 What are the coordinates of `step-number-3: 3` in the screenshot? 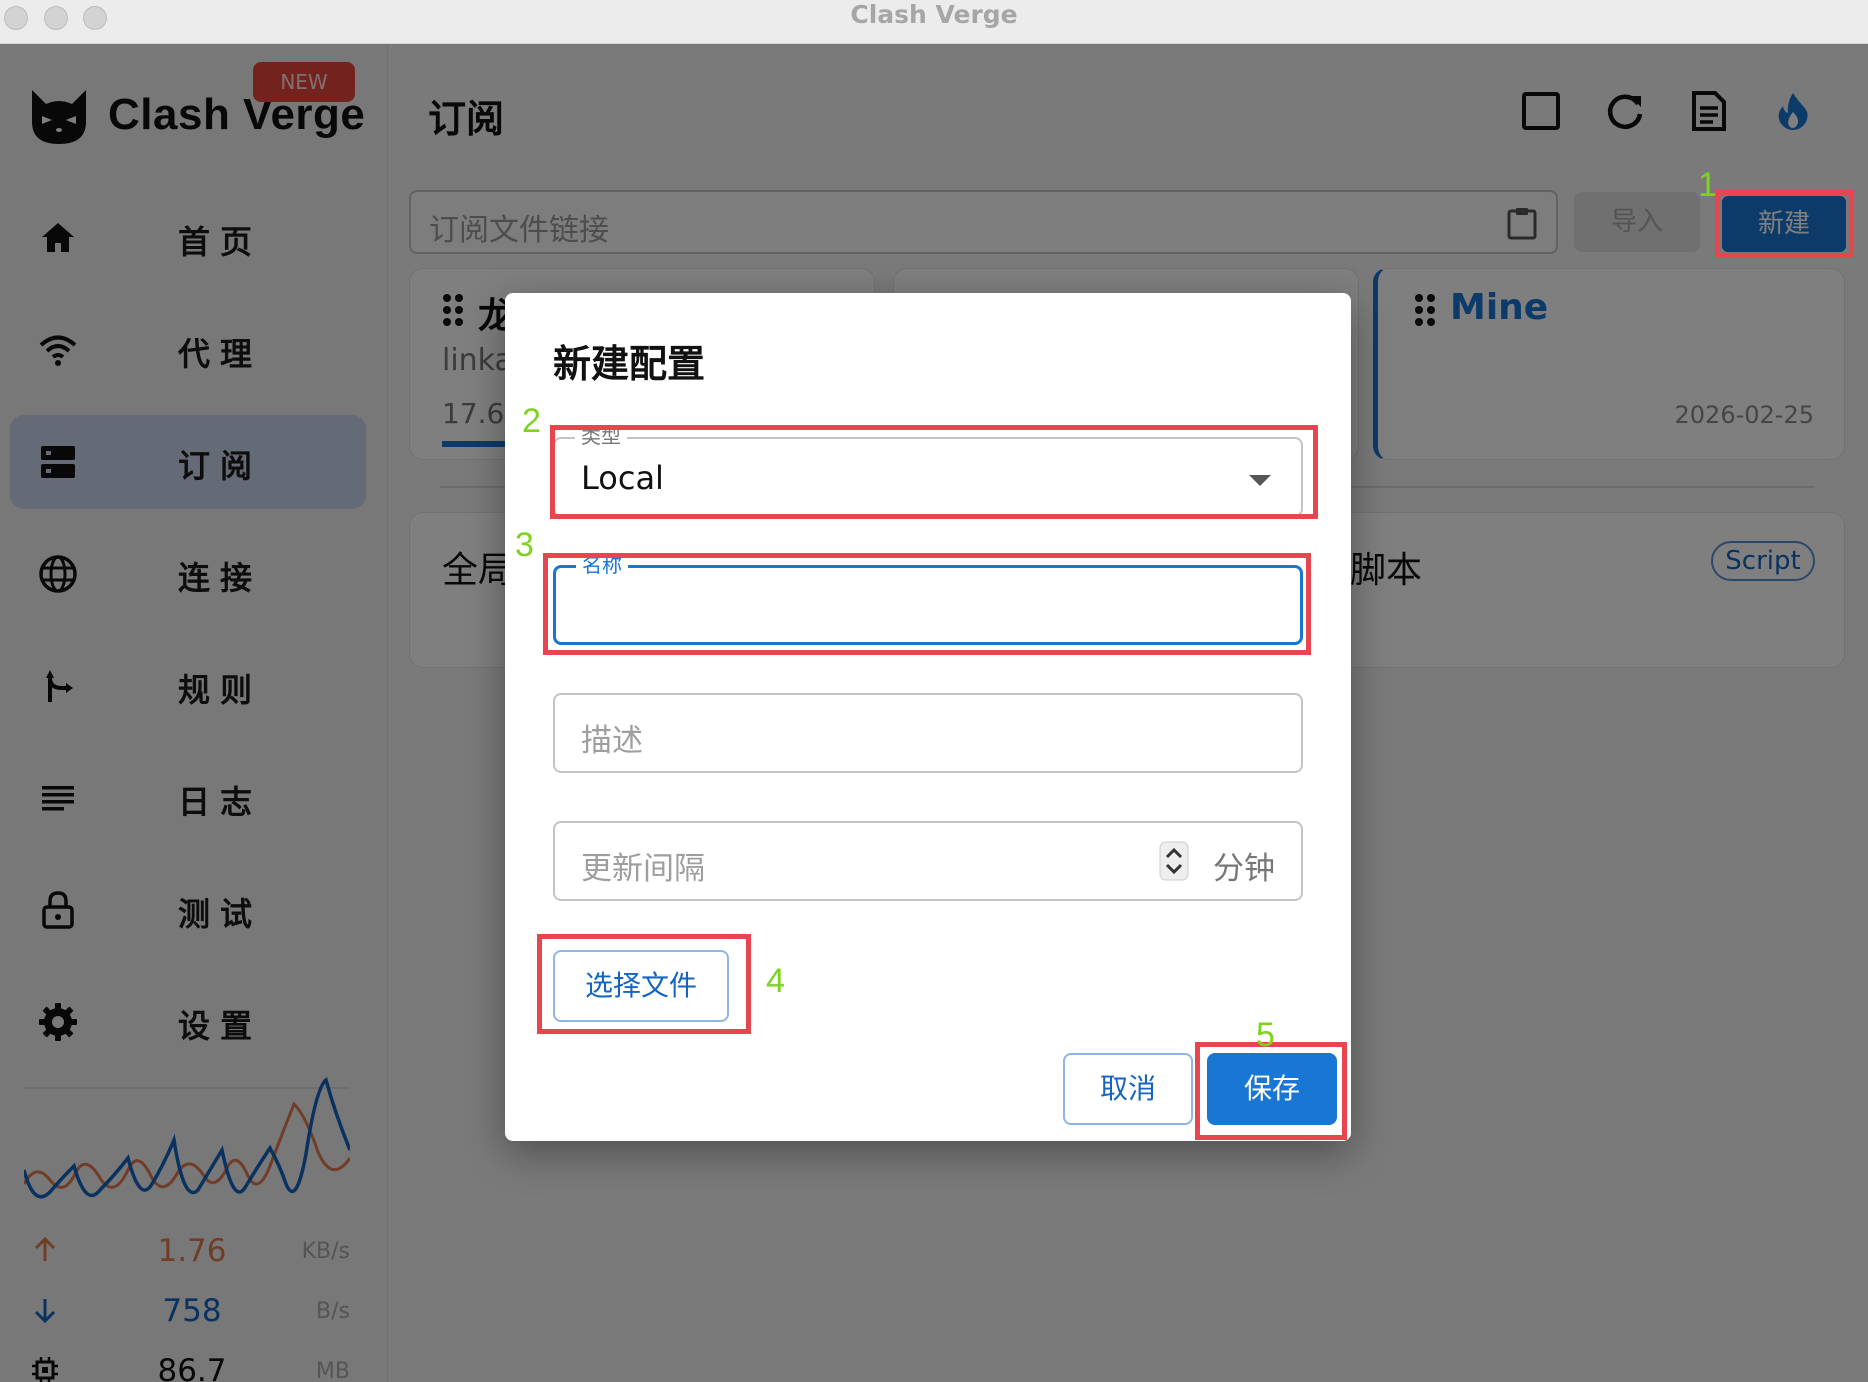 It's located at (524, 545).